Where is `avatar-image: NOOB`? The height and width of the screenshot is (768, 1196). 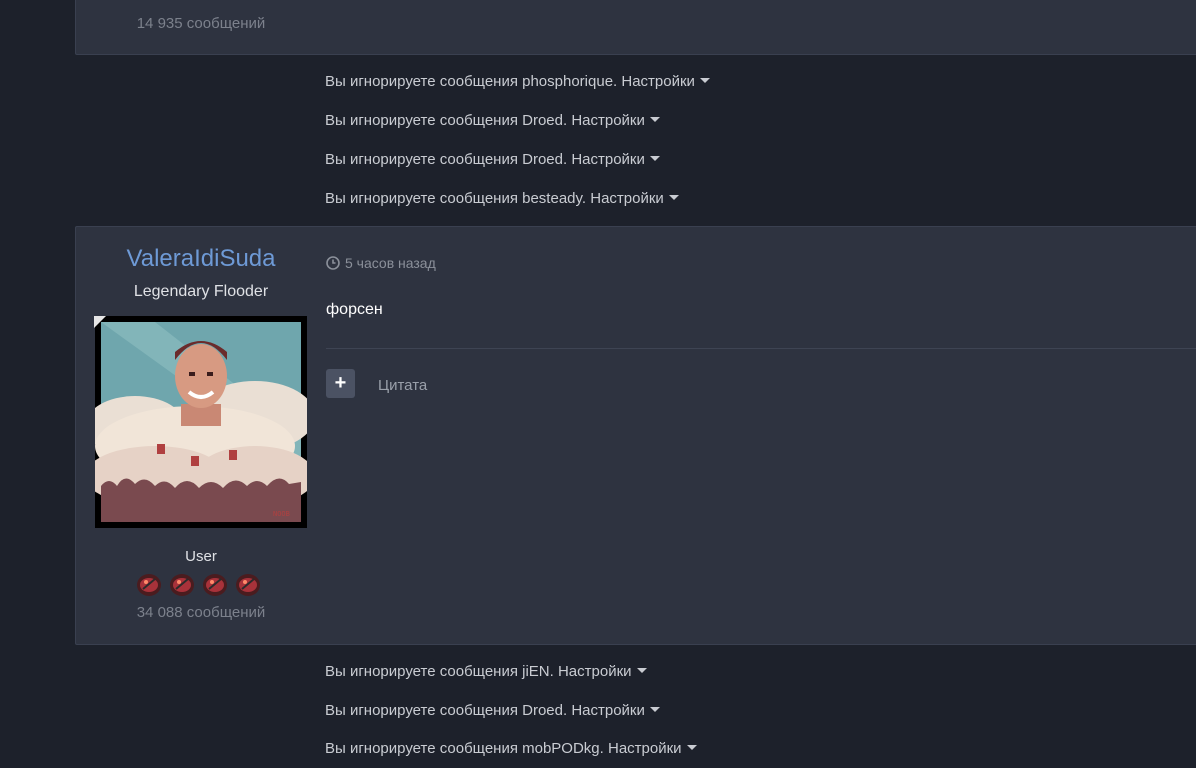 avatar-image: NOOB is located at coordinates (201, 422).